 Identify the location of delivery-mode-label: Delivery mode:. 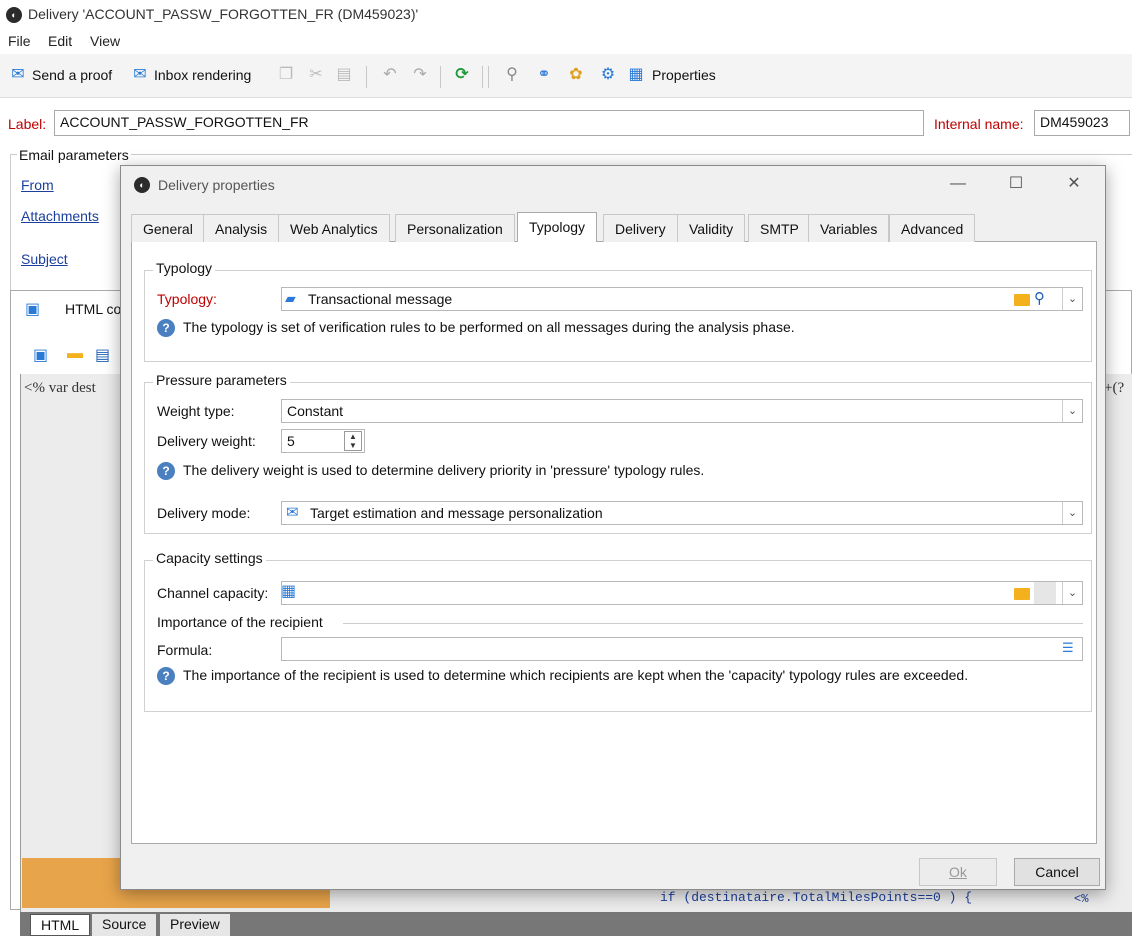
(204, 513).